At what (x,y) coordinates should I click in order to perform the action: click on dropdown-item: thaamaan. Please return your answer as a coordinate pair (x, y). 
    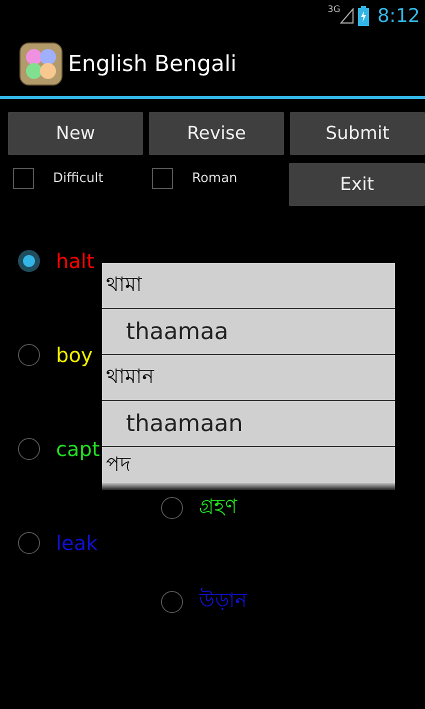
    Looking at the image, I should click on (248, 424).